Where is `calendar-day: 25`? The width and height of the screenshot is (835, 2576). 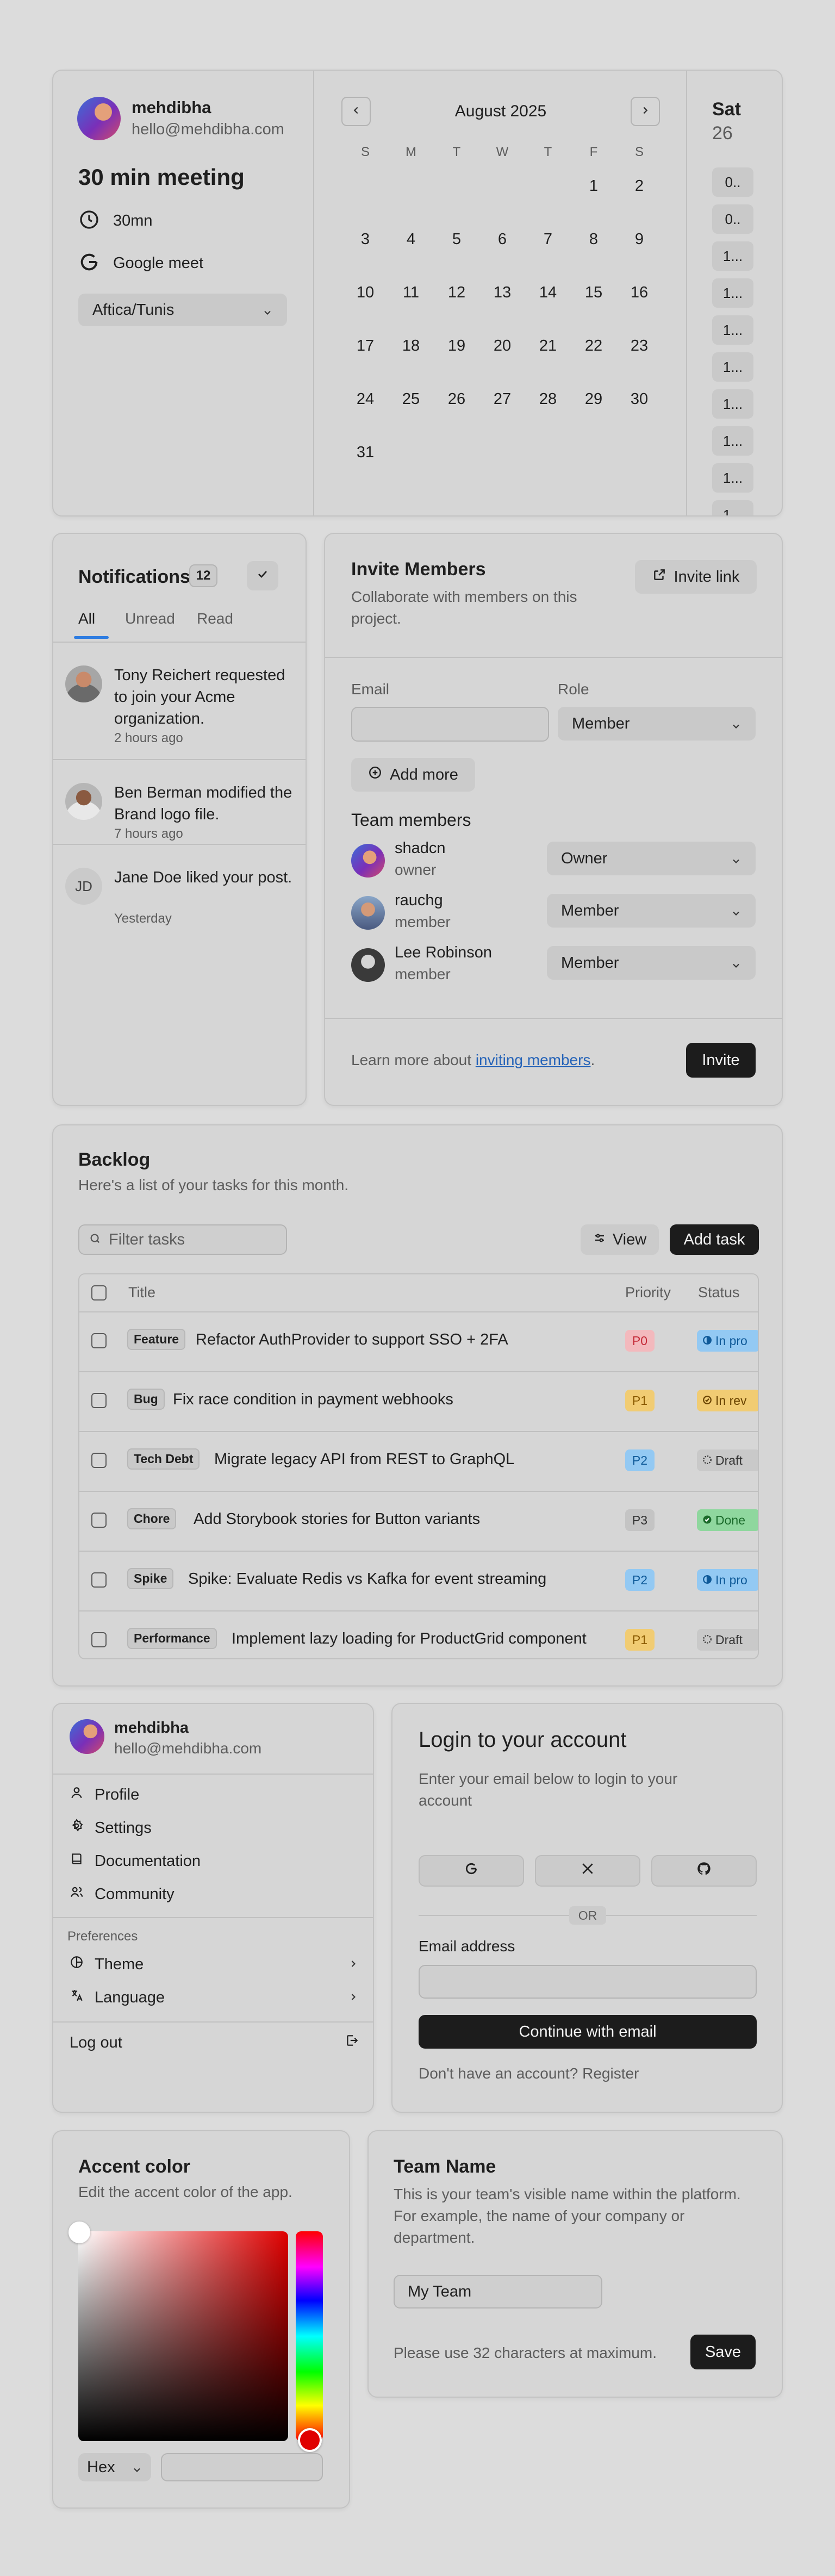
calendar-day: 25 is located at coordinates (411, 399).